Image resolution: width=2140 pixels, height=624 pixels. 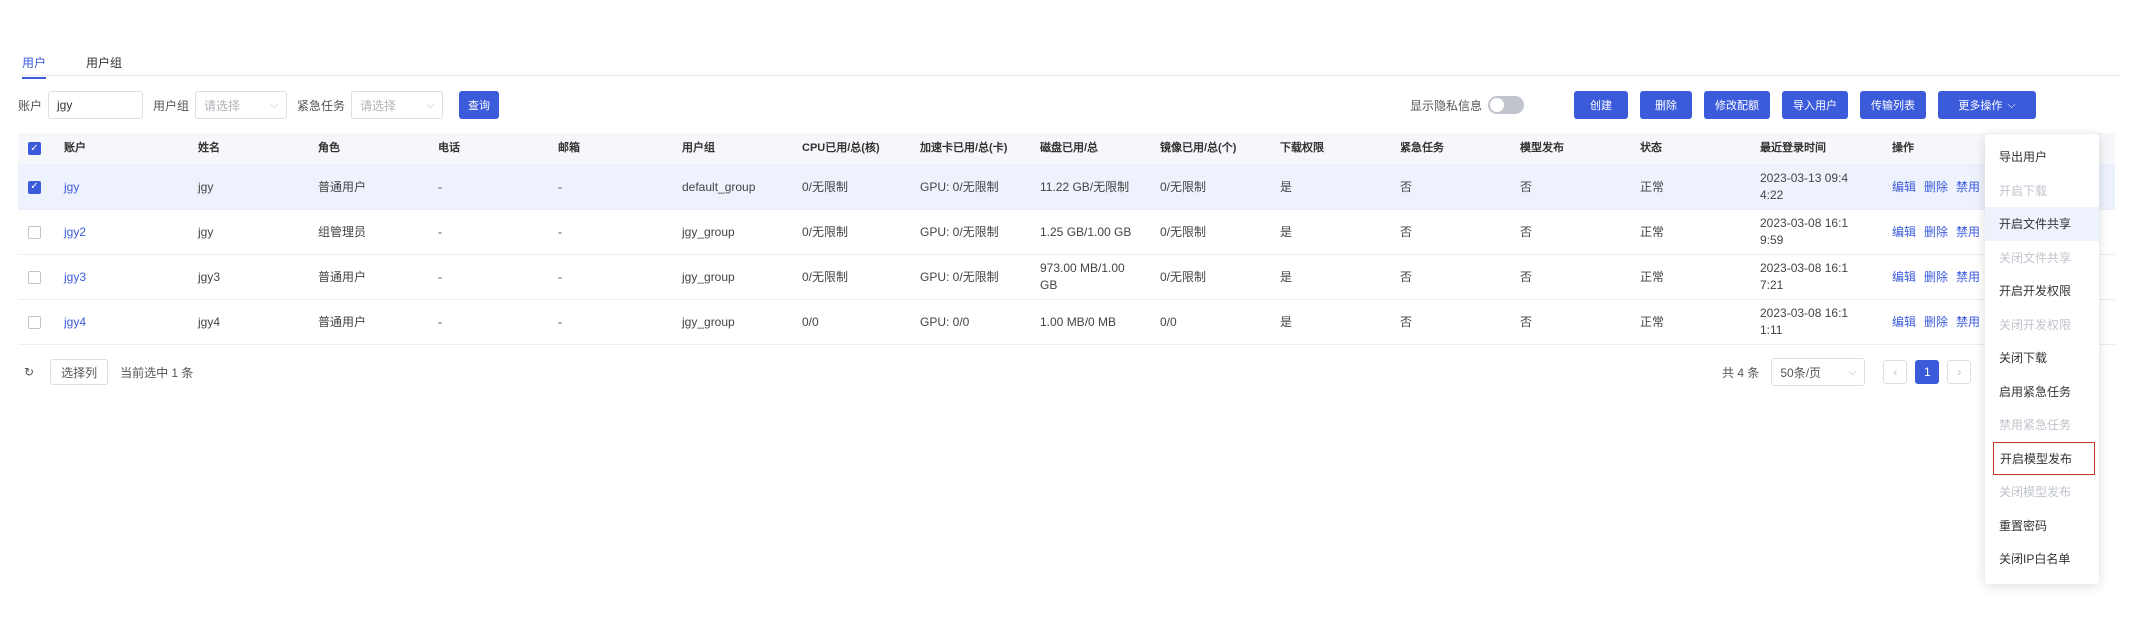 What do you see at coordinates (75, 322) in the screenshot?
I see `cell-account: jgy4` at bounding box center [75, 322].